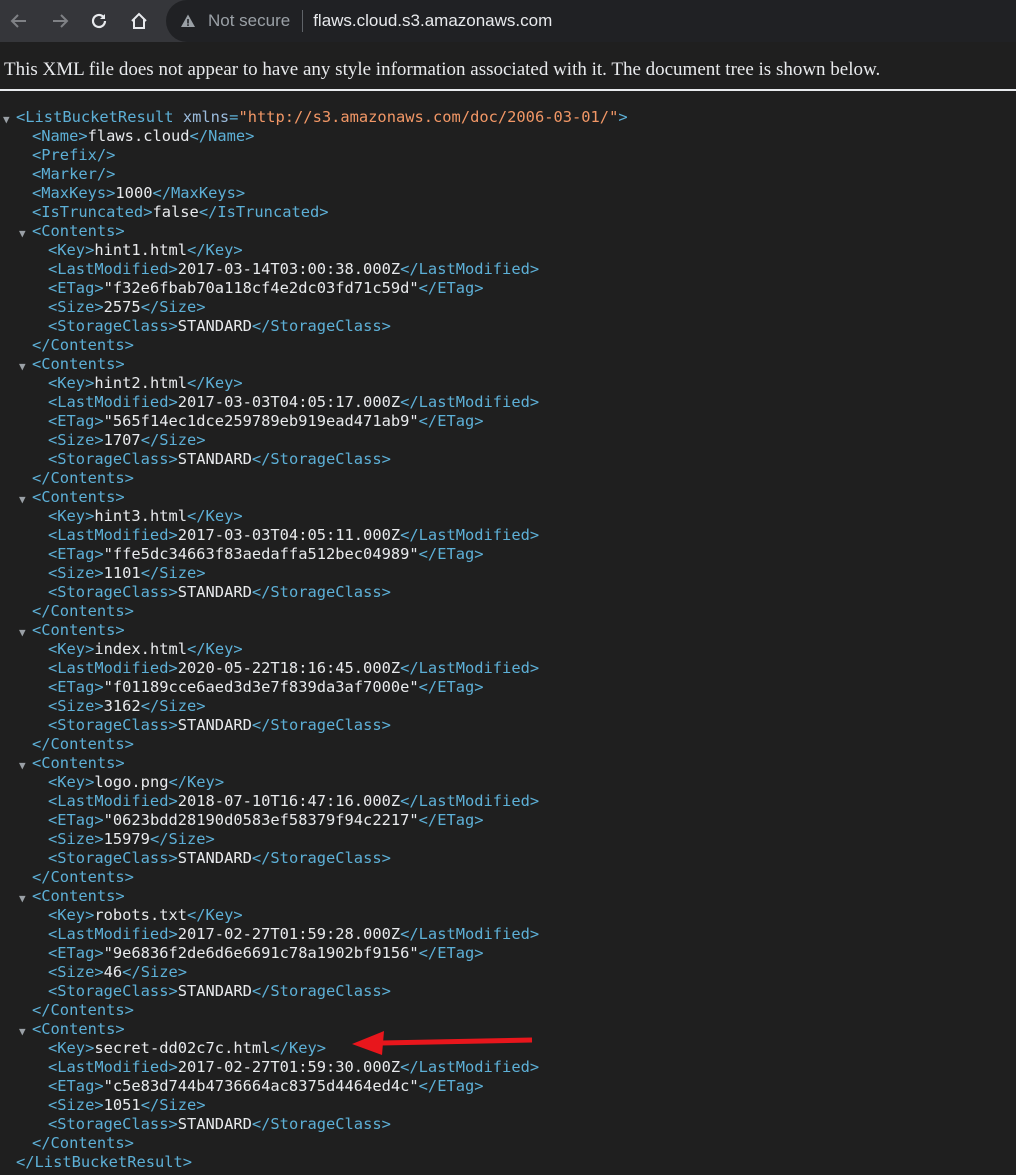 The image size is (1016, 1175). I want to click on key-line: <Key>hint2.html</Key>, so click(145, 383).